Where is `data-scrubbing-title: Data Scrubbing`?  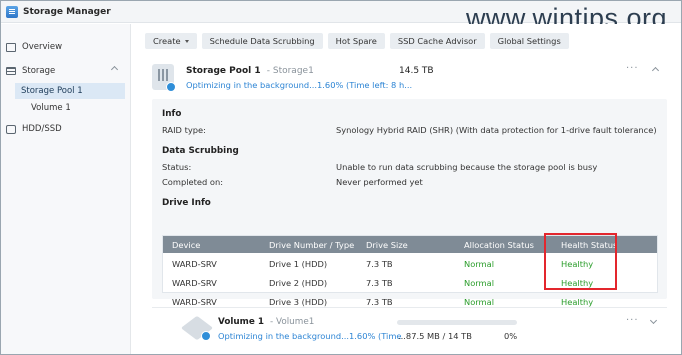
data-scrubbing-title: Data Scrubbing is located at coordinates (200, 151).